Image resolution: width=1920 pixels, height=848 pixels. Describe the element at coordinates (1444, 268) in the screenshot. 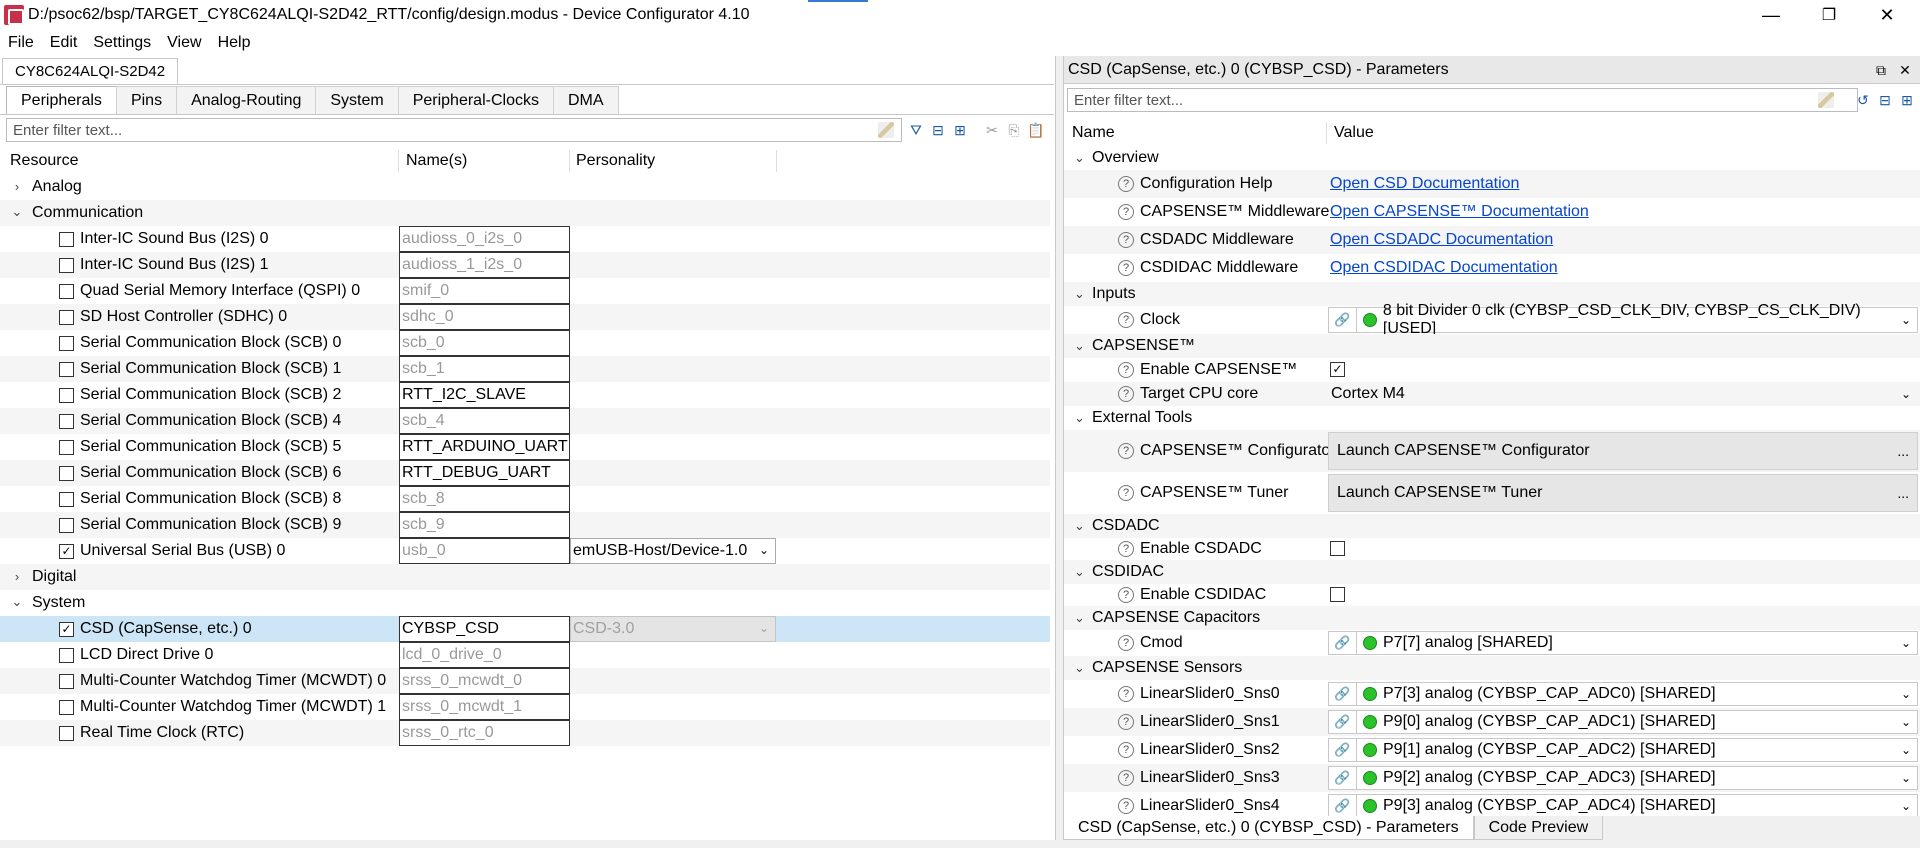

I see `csdidac-doc-link: Open CSDIDAC Documentation` at that location.